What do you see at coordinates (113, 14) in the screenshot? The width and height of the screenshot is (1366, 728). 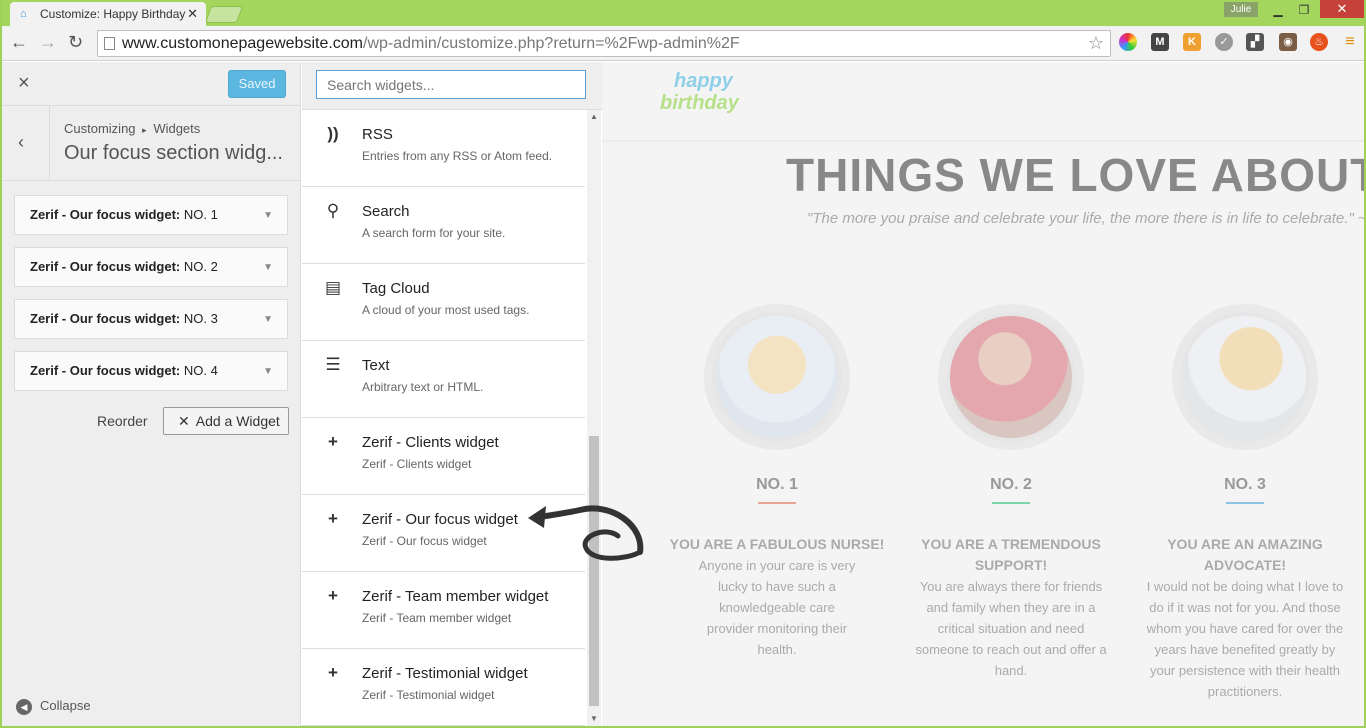 I see `tab-title: Customize: Happy Birthday` at bounding box center [113, 14].